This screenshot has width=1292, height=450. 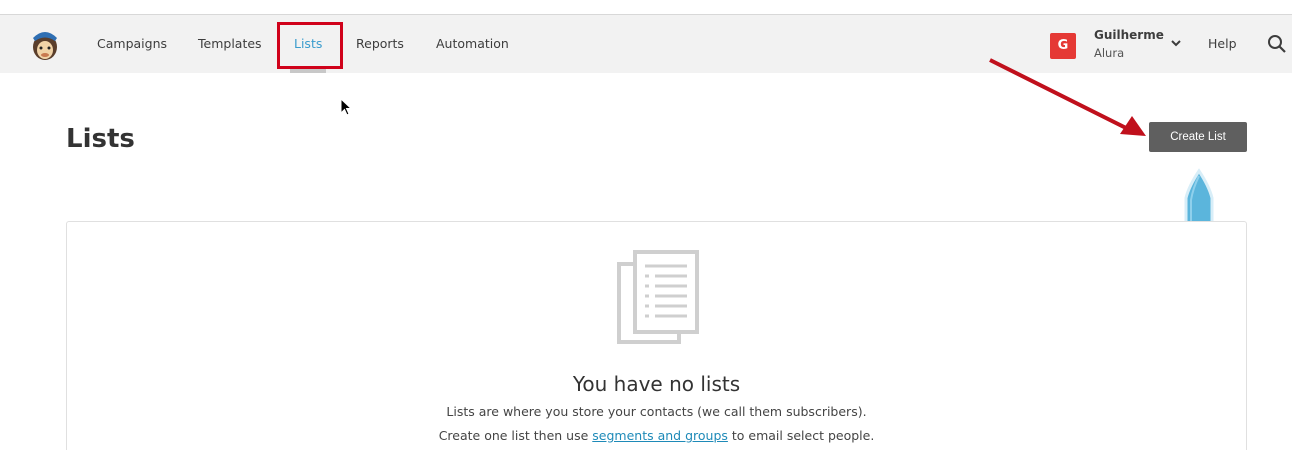 What do you see at coordinates (1277, 44) in the screenshot?
I see `search-icon` at bounding box center [1277, 44].